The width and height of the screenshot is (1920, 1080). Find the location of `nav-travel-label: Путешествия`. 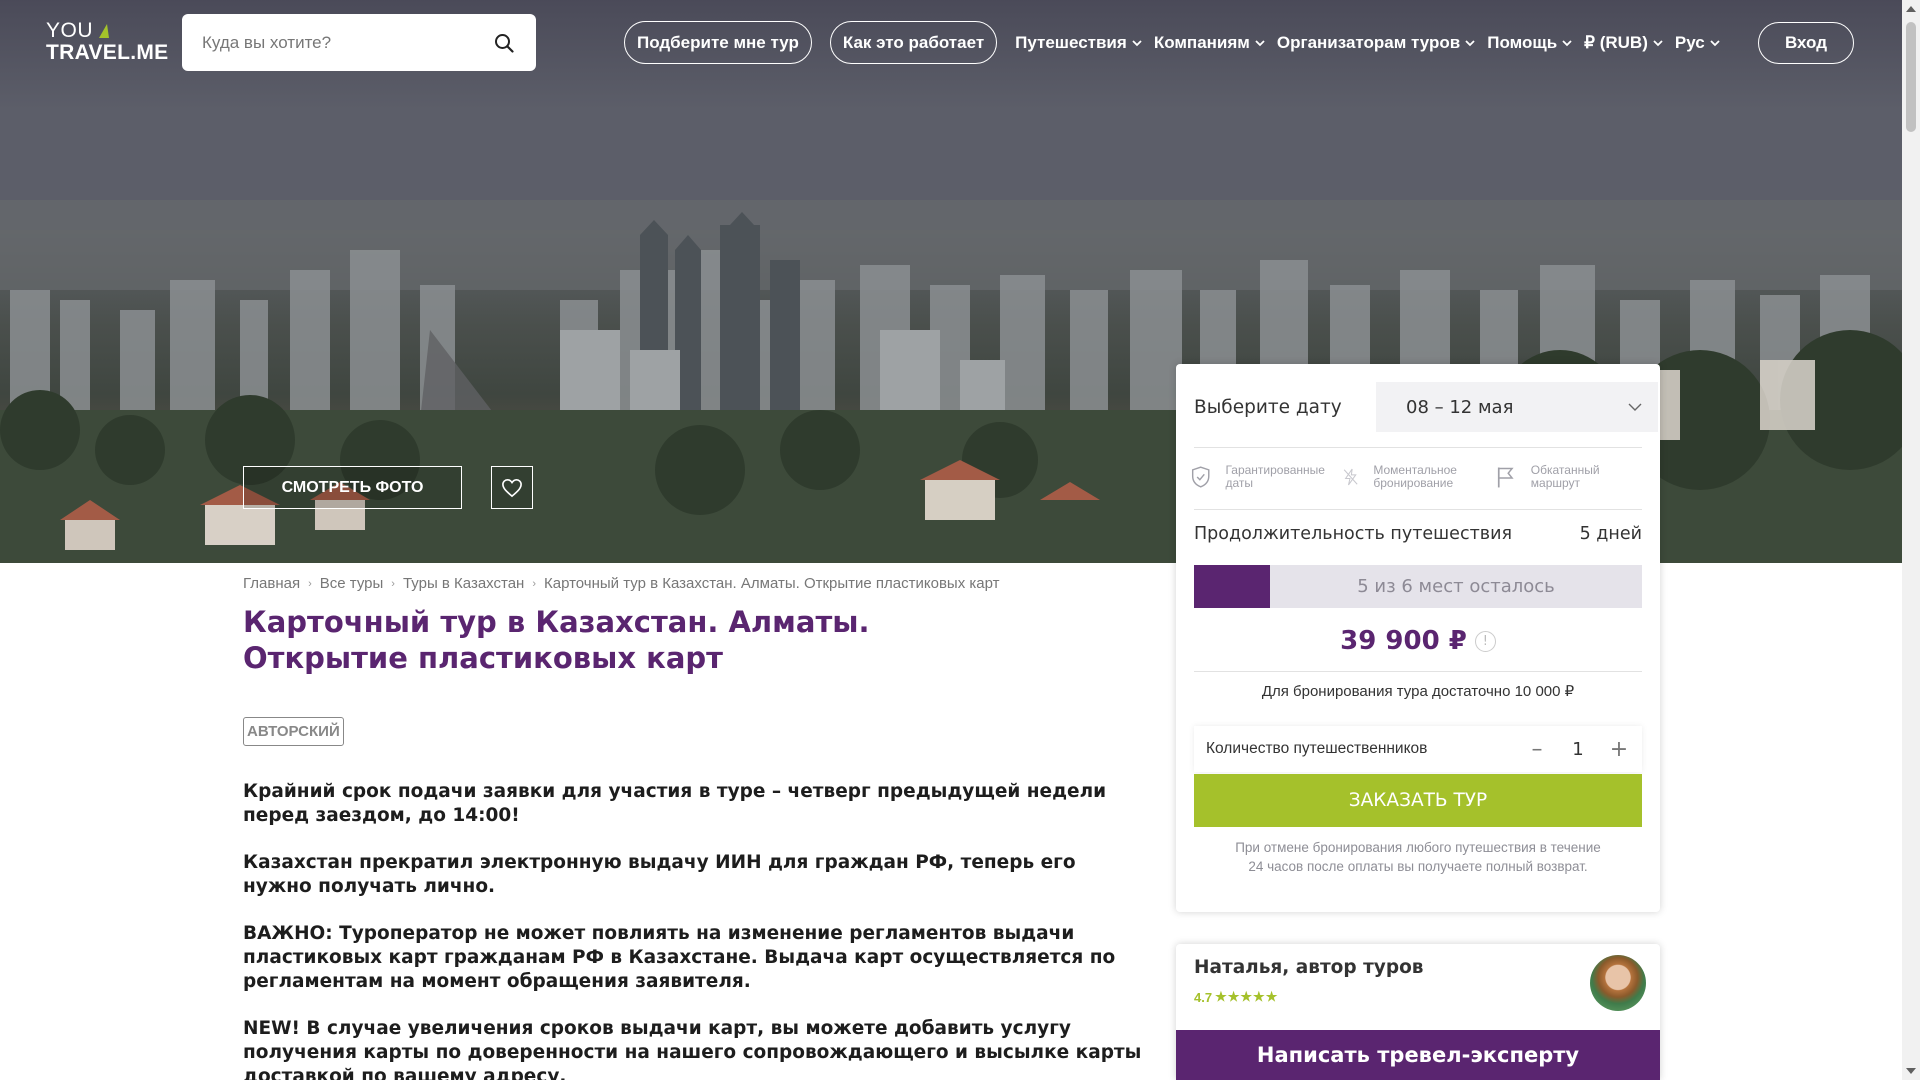

nav-travel-label: Путешествия is located at coordinates (1071, 42).